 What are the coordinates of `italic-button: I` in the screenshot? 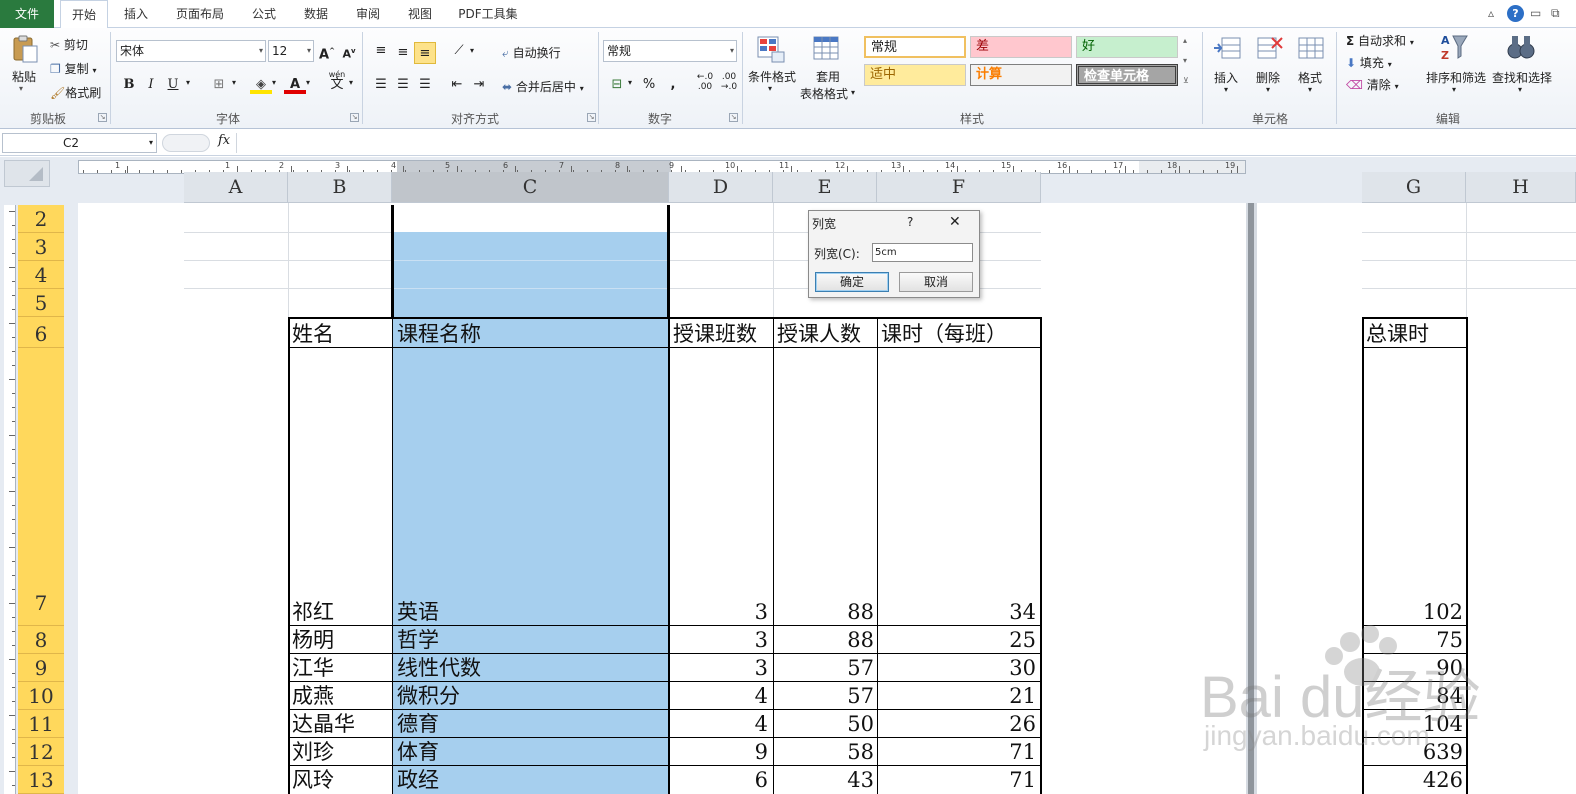 It's located at (151, 85).